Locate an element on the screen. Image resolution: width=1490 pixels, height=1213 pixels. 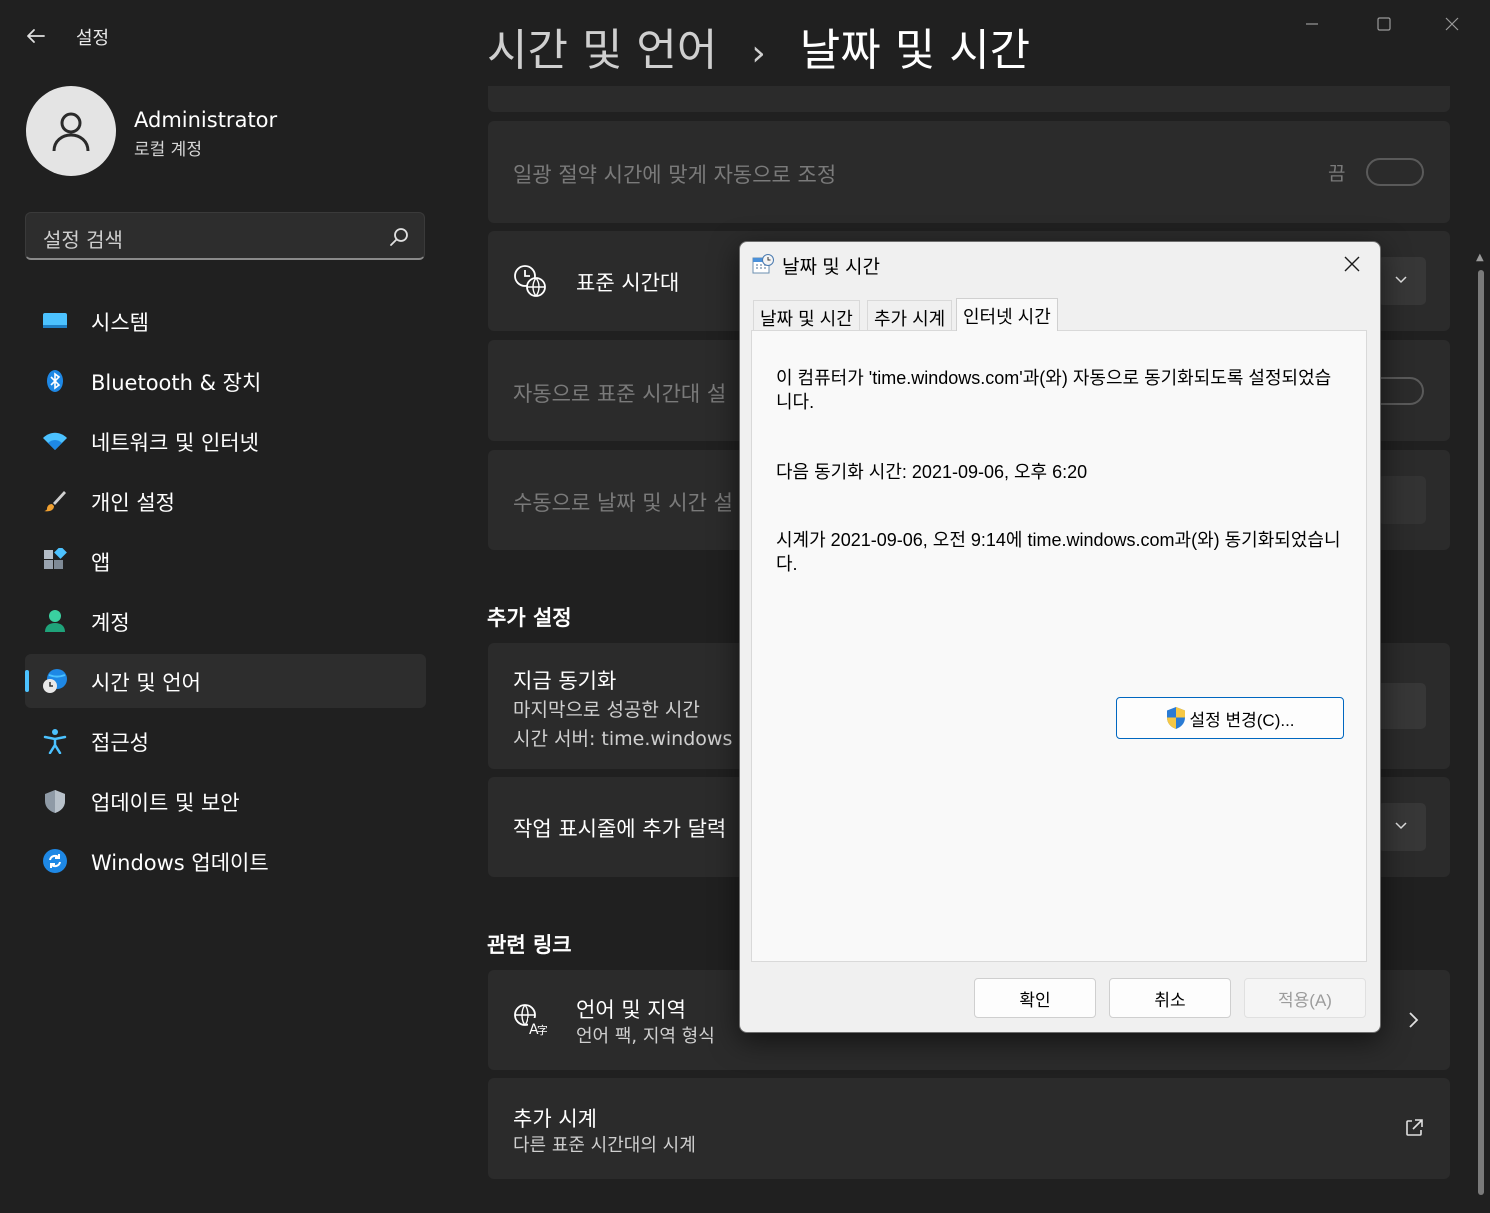
wifi-icon is located at coordinates (55, 441).